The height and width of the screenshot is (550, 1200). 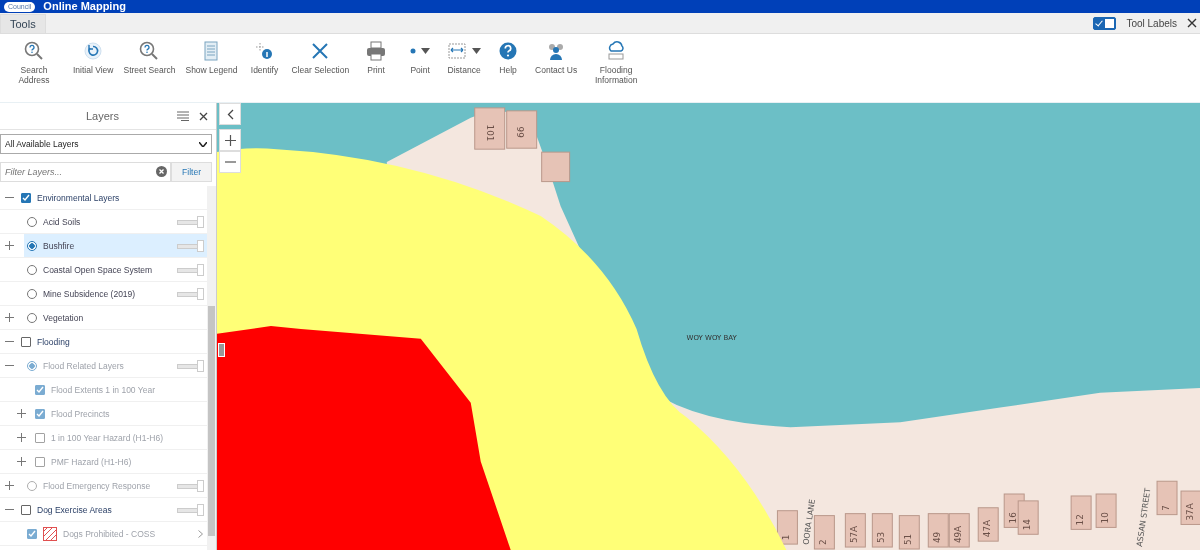 I want to click on search-address-icon, so click(x=34, y=51).